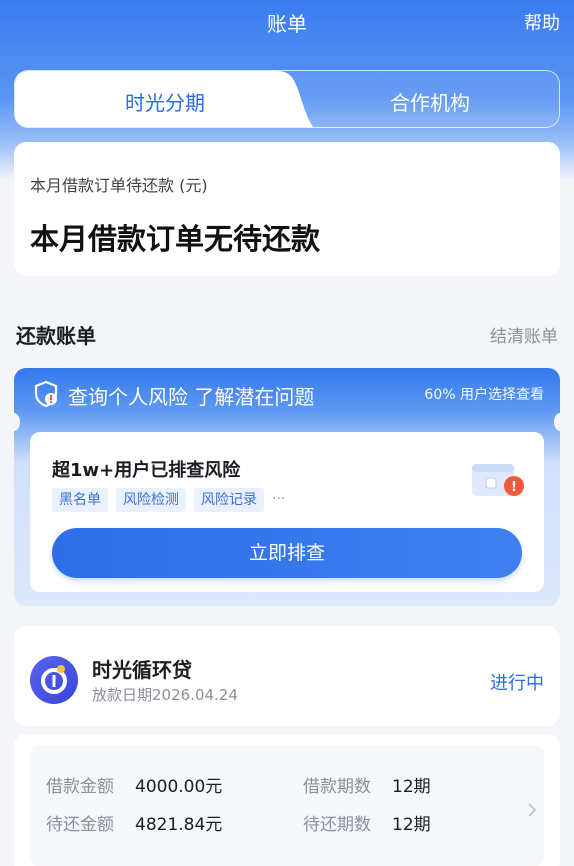  Describe the element at coordinates (411, 787) in the screenshot. I see `loan-periods-value: 12期` at that location.